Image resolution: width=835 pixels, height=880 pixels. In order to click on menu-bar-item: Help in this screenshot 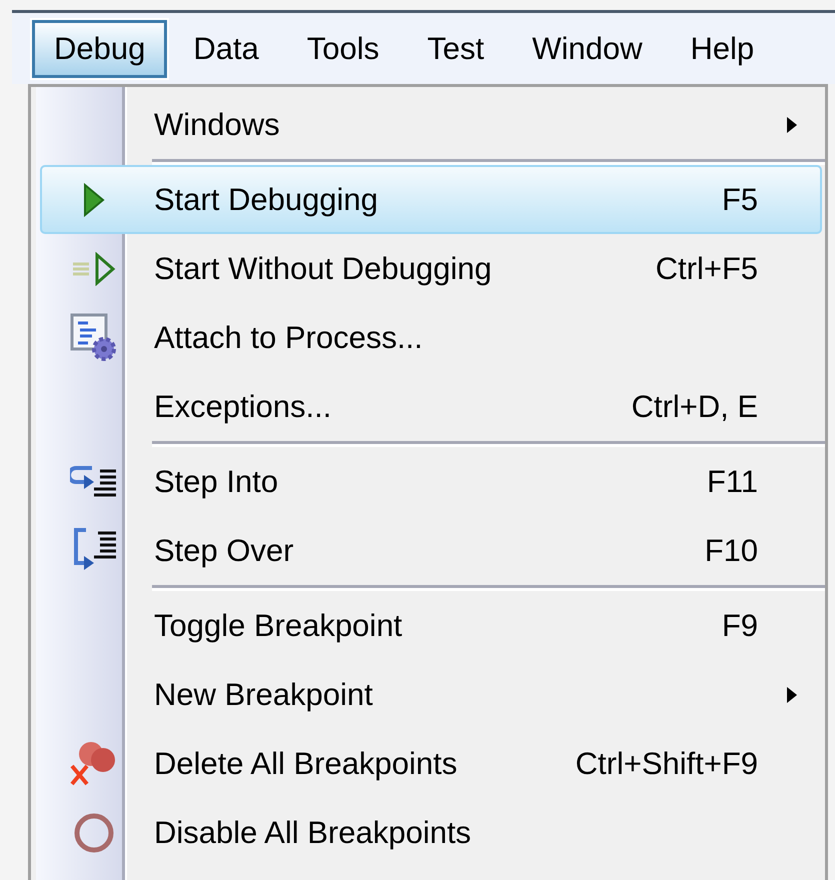, I will do `click(722, 49)`.